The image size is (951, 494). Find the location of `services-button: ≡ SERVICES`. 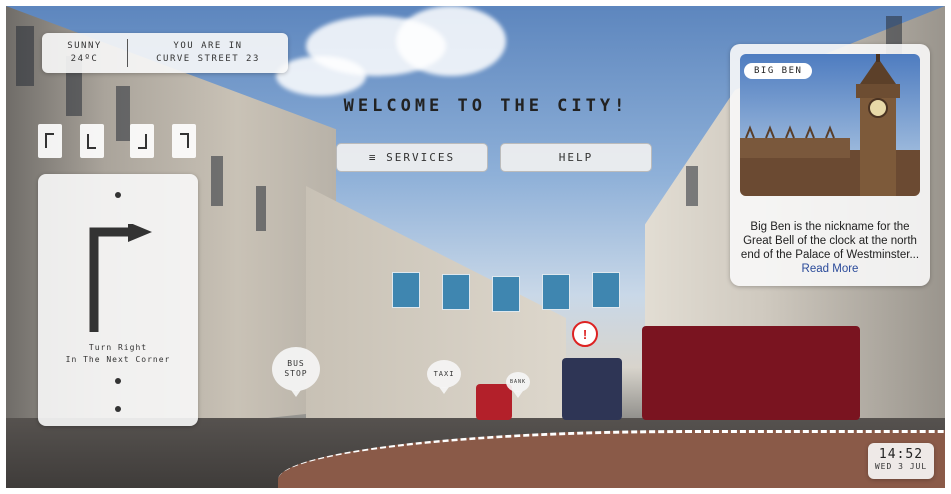

services-button: ≡ SERVICES is located at coordinates (412, 157).